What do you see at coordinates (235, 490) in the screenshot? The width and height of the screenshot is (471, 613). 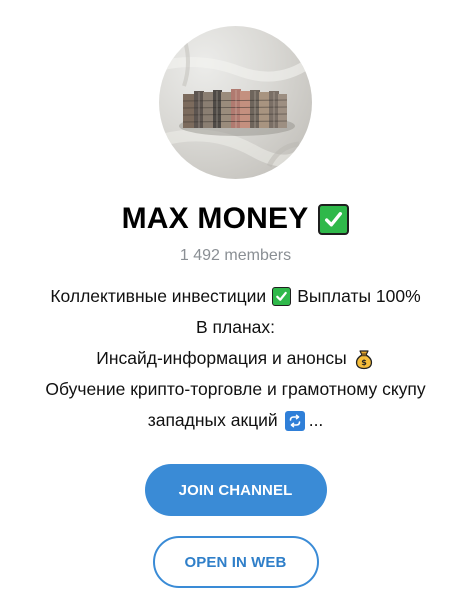 I see `join-channel-button: JOIN CHANNEL` at bounding box center [235, 490].